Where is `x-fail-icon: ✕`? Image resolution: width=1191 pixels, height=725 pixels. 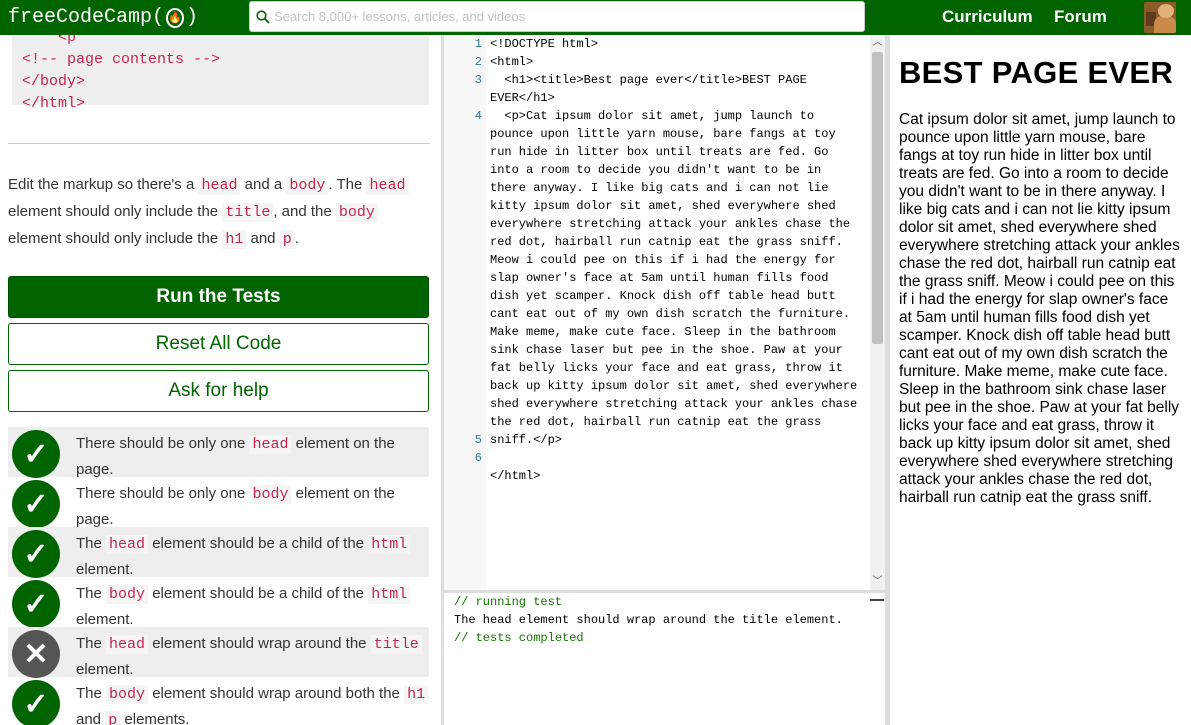 x-fail-icon: ✕ is located at coordinates (36, 654).